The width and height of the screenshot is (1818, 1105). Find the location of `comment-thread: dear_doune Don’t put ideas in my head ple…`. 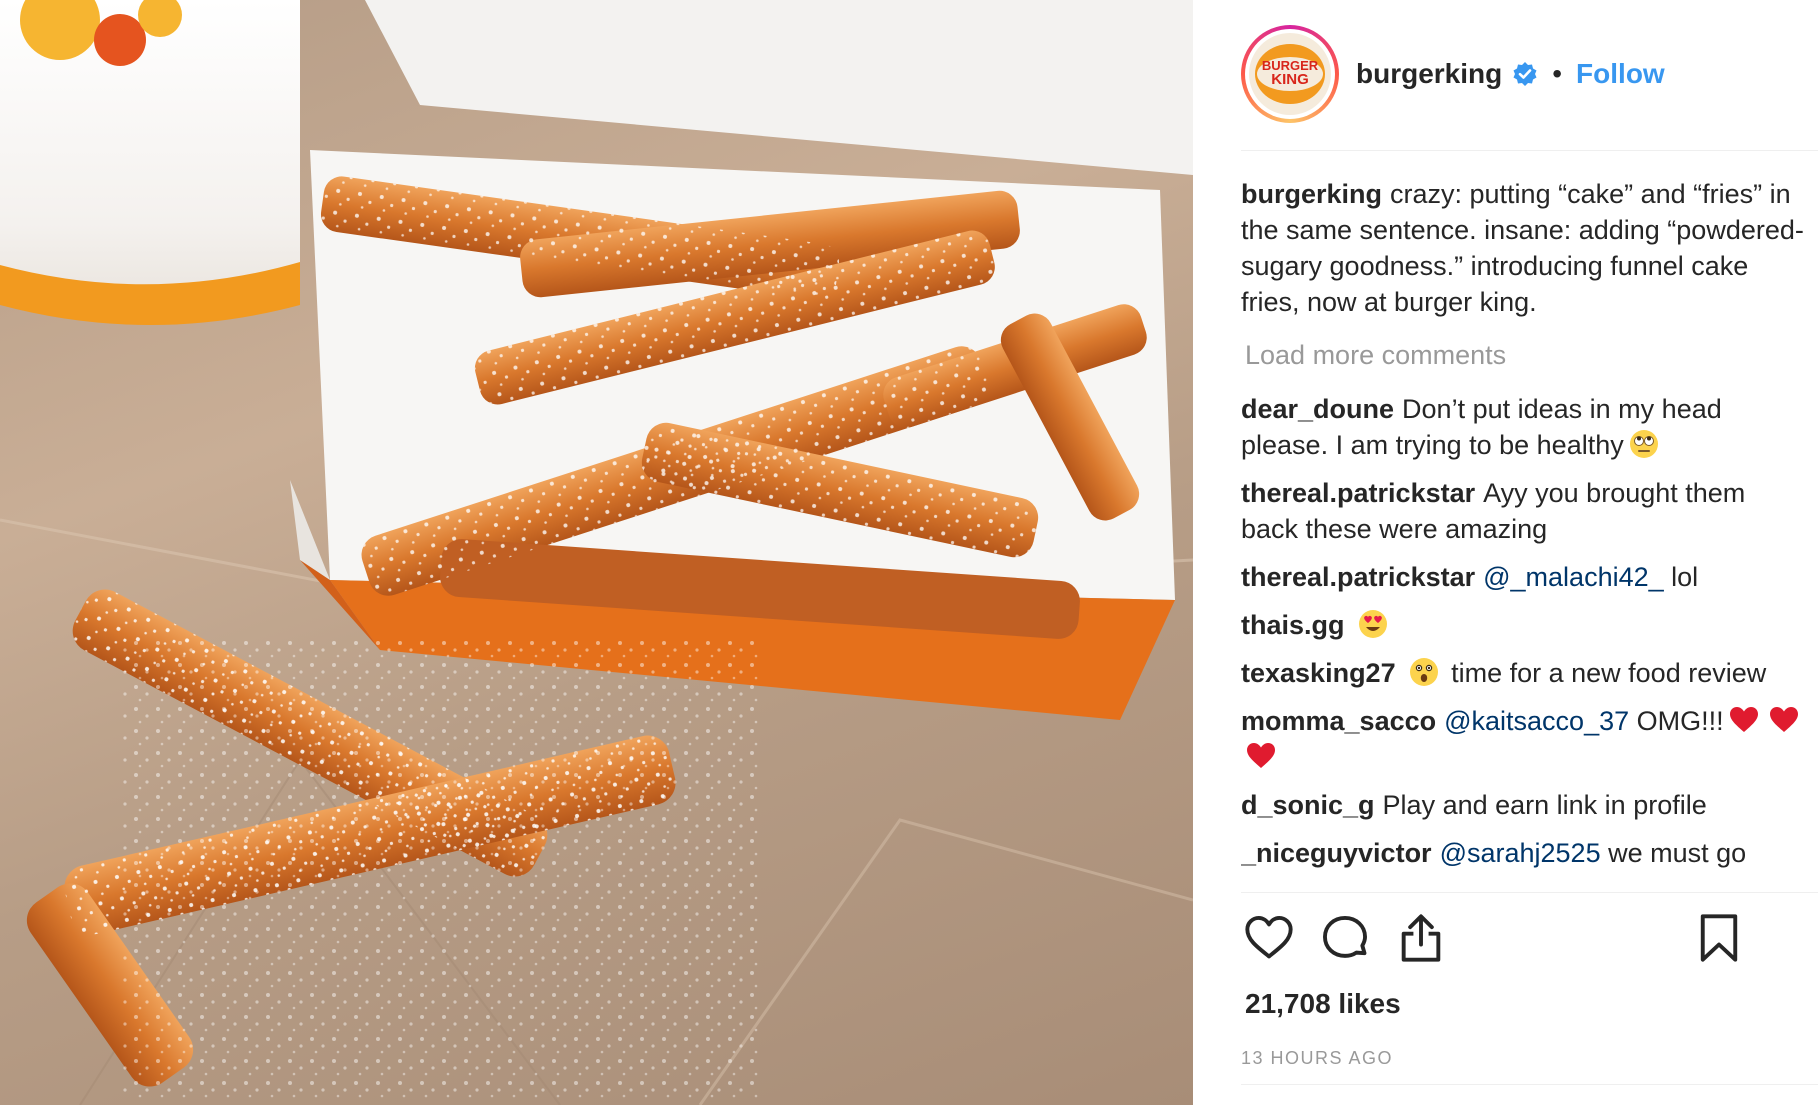

comment-thread: dear_doune Don’t put ideas in my head ple… is located at coordinates (1523, 631).